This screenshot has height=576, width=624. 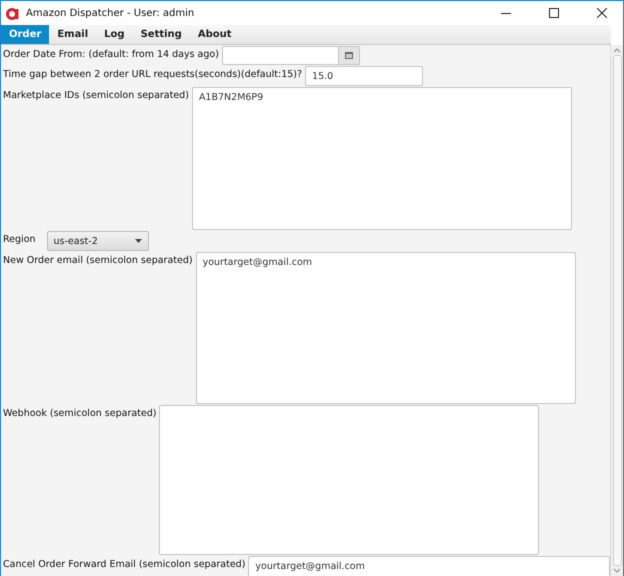 What do you see at coordinates (114, 34) in the screenshot?
I see `tab: Log` at bounding box center [114, 34].